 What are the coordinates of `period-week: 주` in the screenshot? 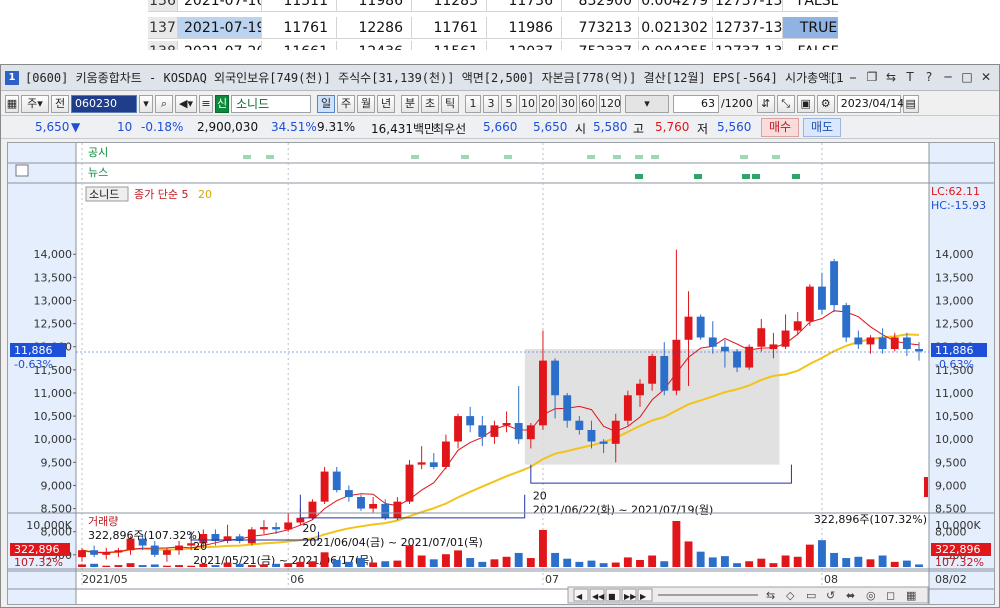 It's located at (346, 103).